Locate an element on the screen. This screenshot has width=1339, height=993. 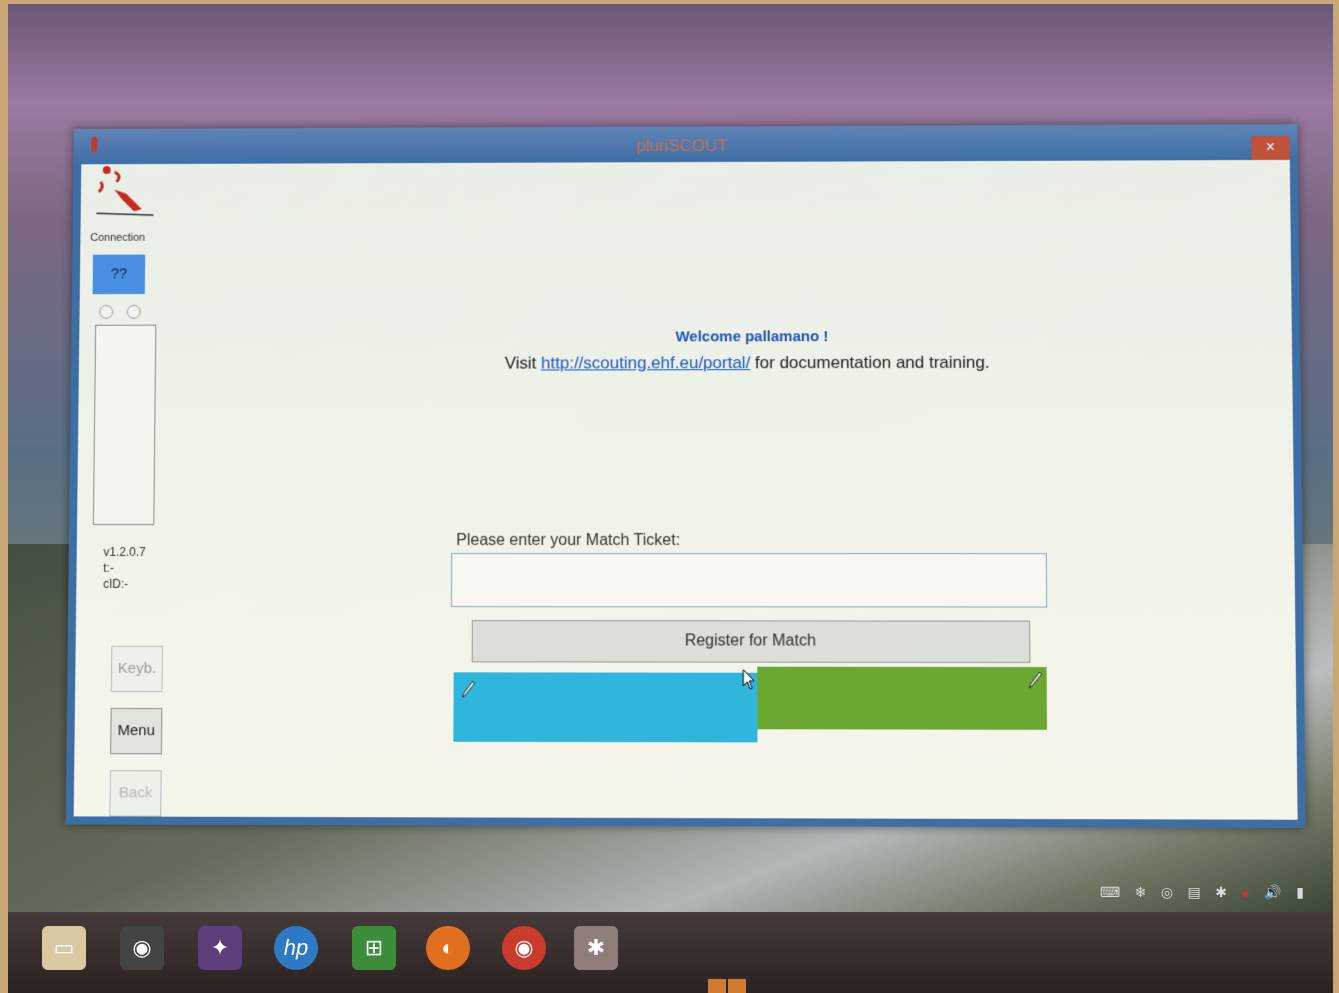
mouse-cursor-icon is located at coordinates (749, 680).